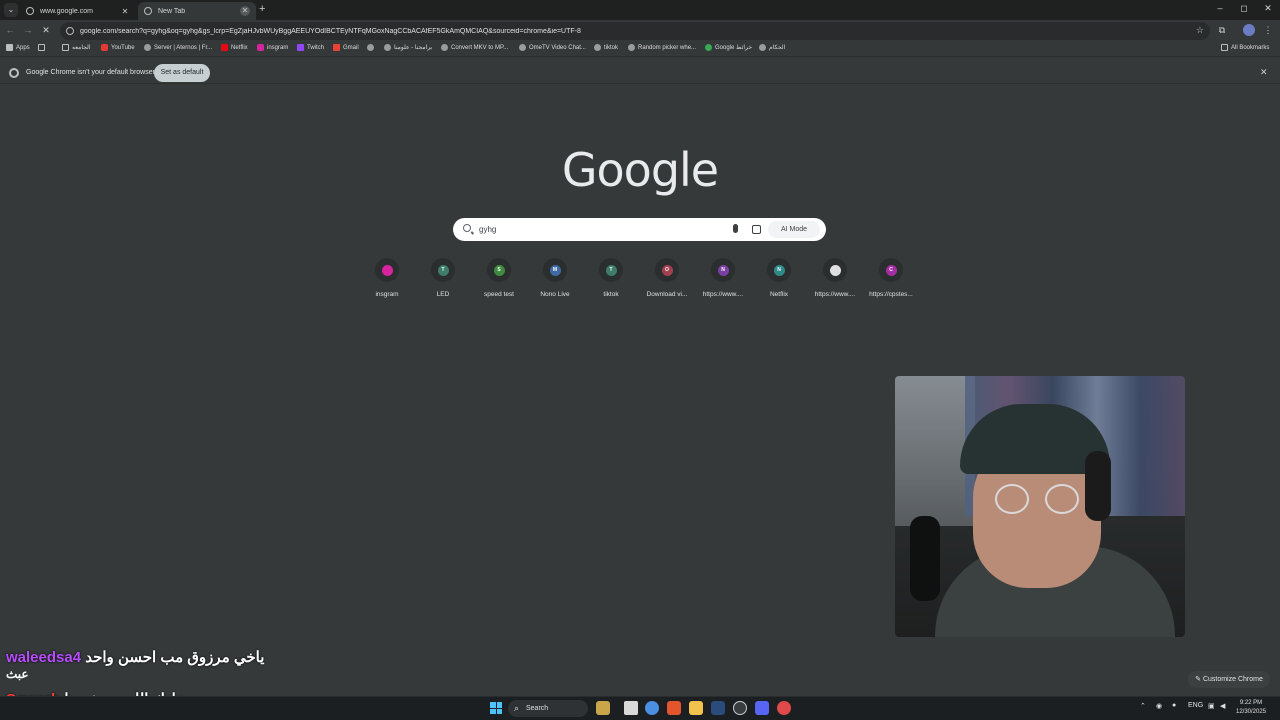 This screenshot has height=720, width=1280. I want to click on shortcut-favicon: S, so click(499, 270).